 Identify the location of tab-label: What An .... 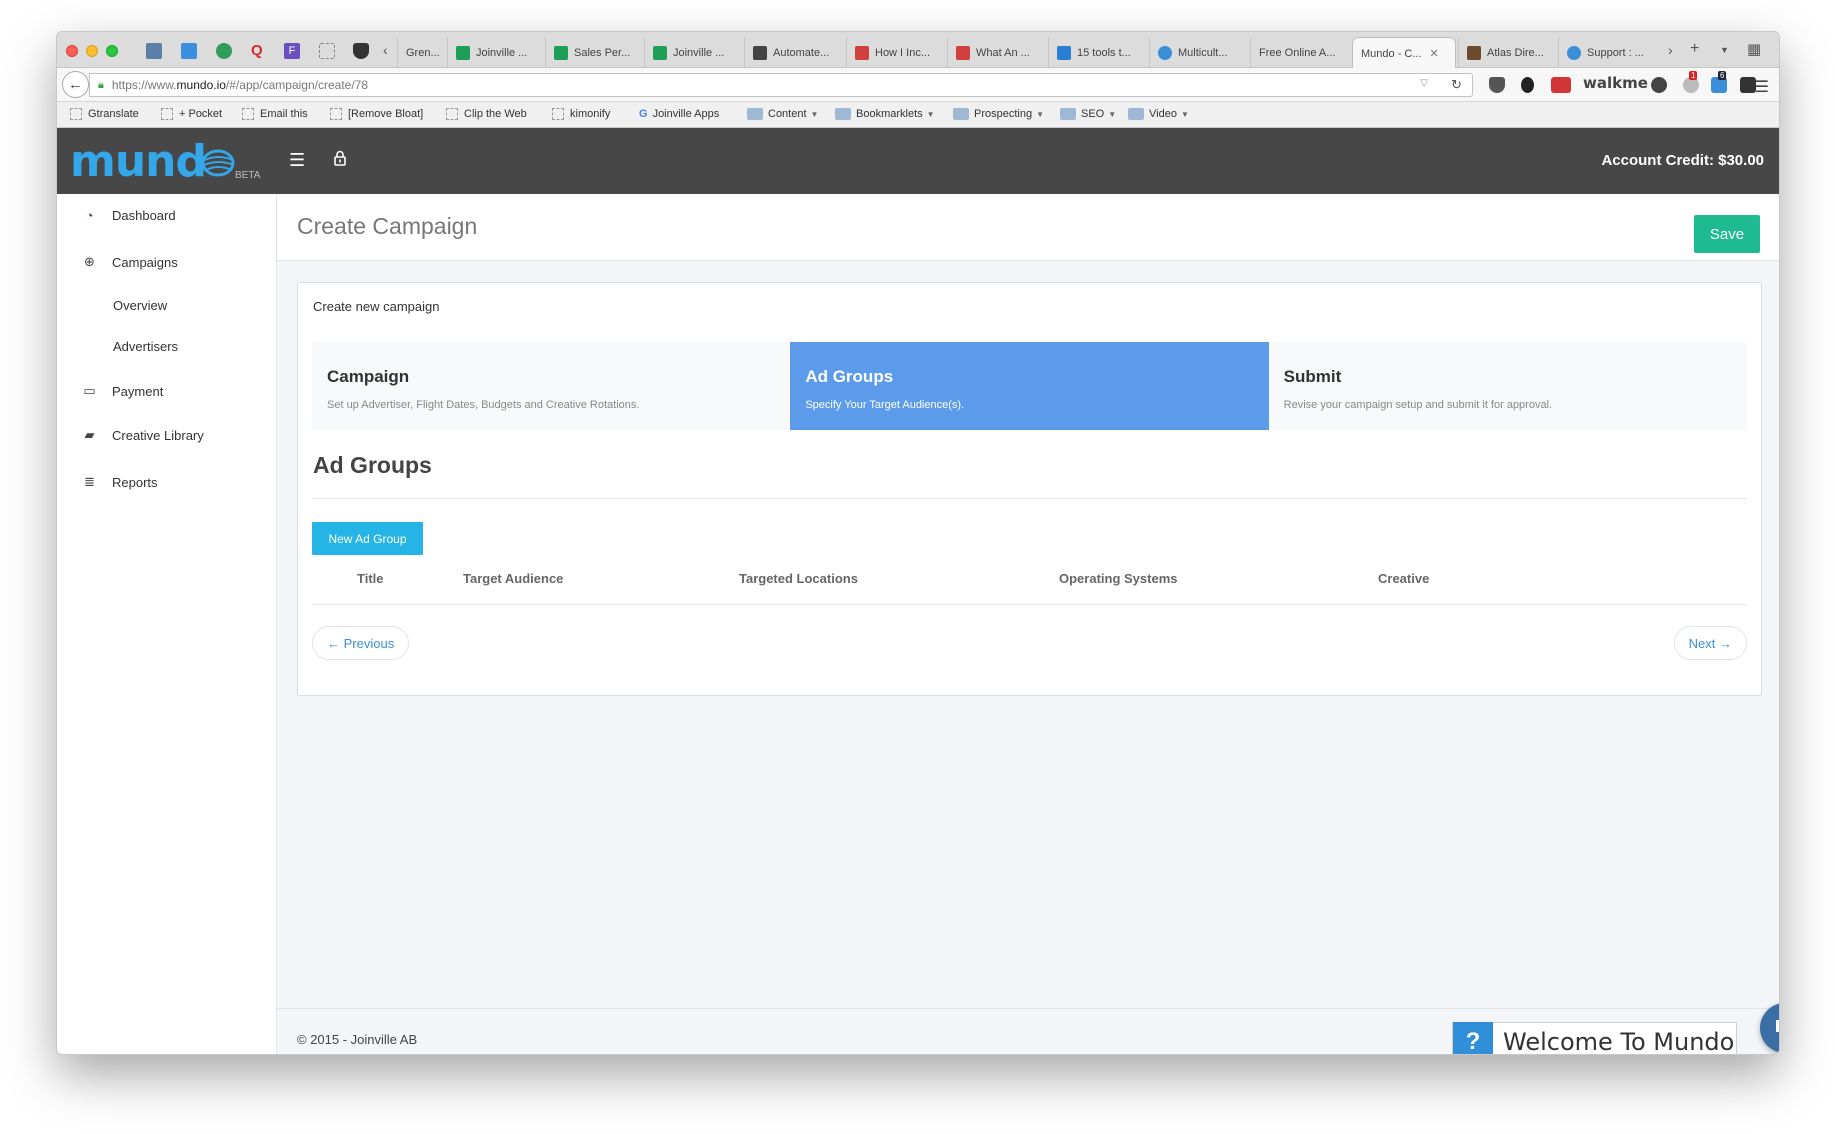
(1003, 53).